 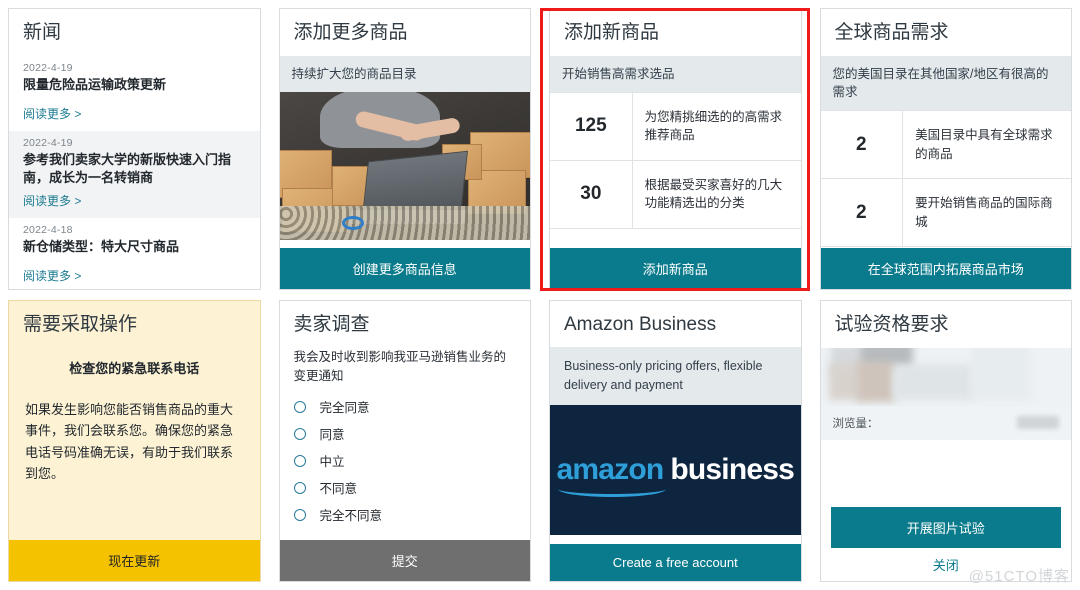 What do you see at coordinates (95, 84) in the screenshot?
I see `news-headline: 限量危险品运输政策更新` at bounding box center [95, 84].